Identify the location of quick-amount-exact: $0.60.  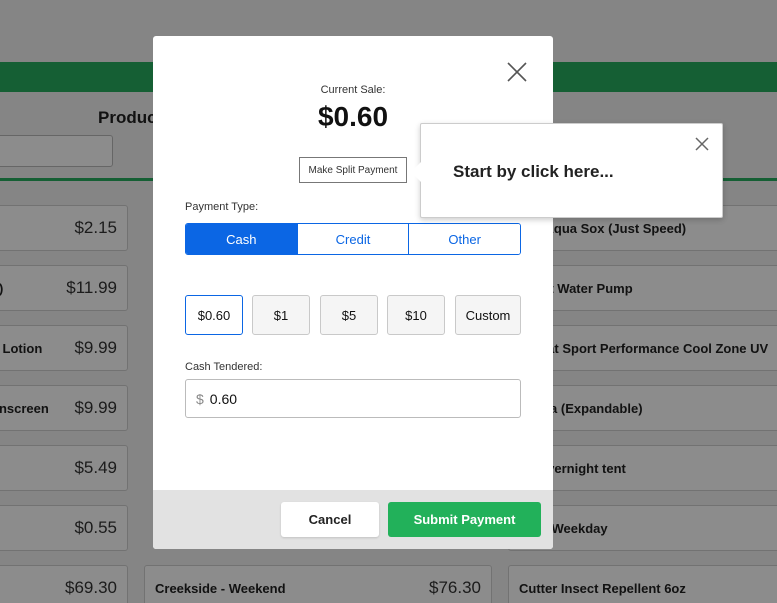
(214, 315).